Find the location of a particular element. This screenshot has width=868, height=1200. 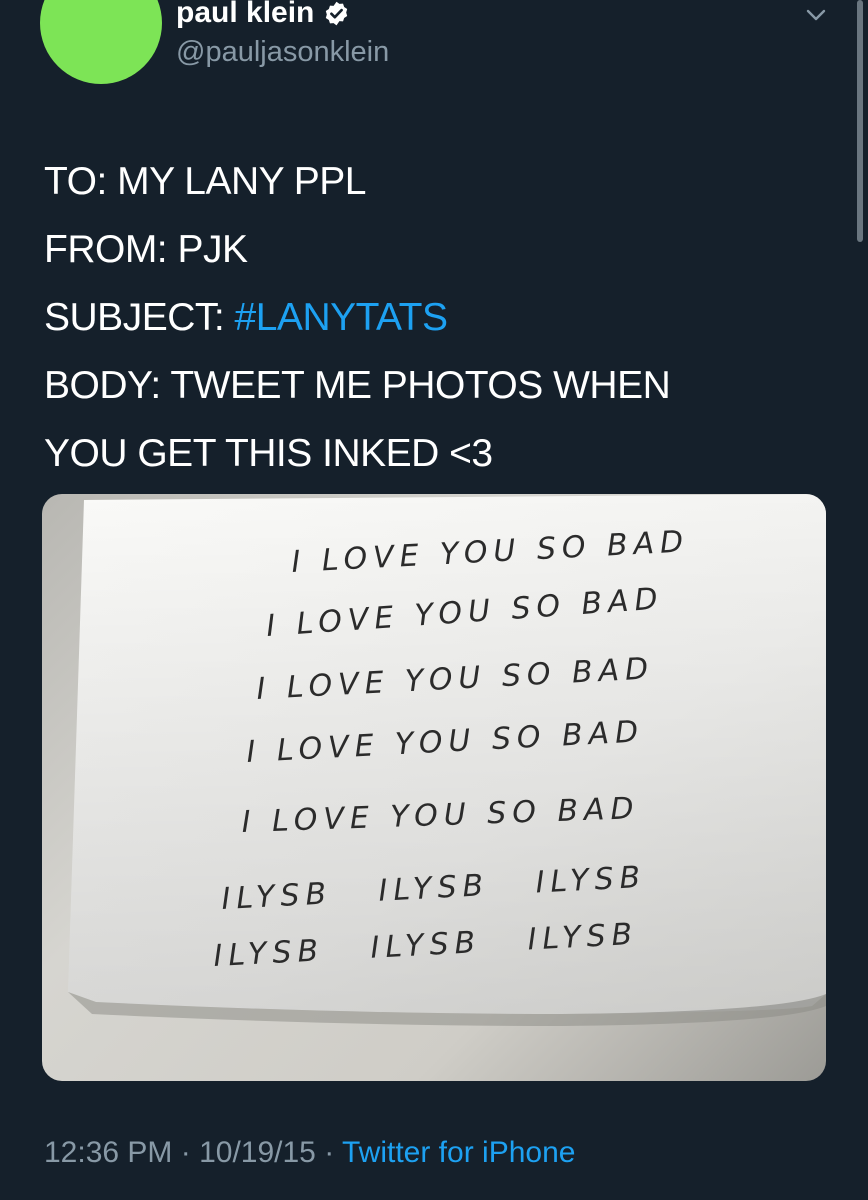

hashtag-link: #LANYTATS is located at coordinates (341, 317).